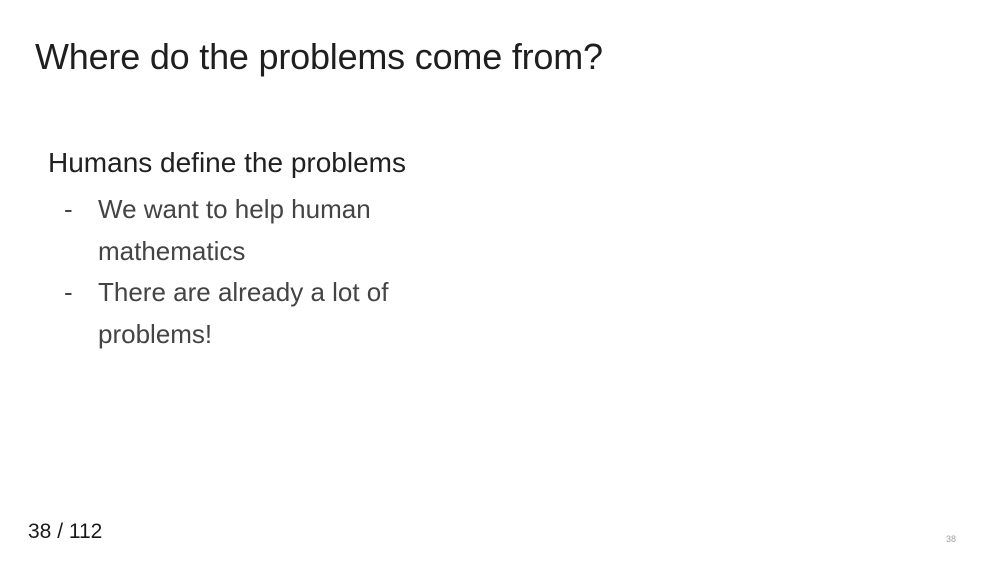 Image resolution: width=1000 pixels, height=563 pixels. What do you see at coordinates (227, 162) in the screenshot?
I see `content-heading: Humans define the problems` at bounding box center [227, 162].